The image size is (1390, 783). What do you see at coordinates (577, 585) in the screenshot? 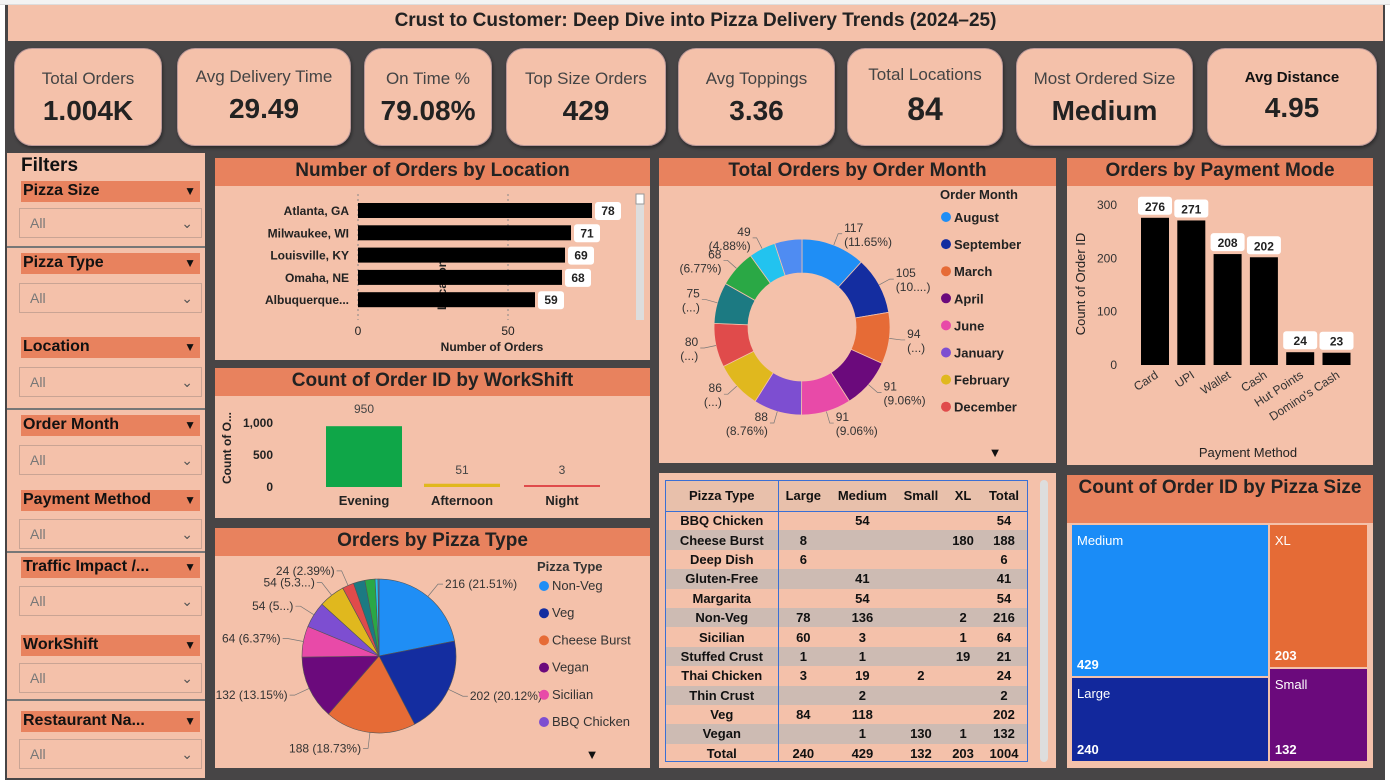
I see `legend-item: Non-Veg` at bounding box center [577, 585].